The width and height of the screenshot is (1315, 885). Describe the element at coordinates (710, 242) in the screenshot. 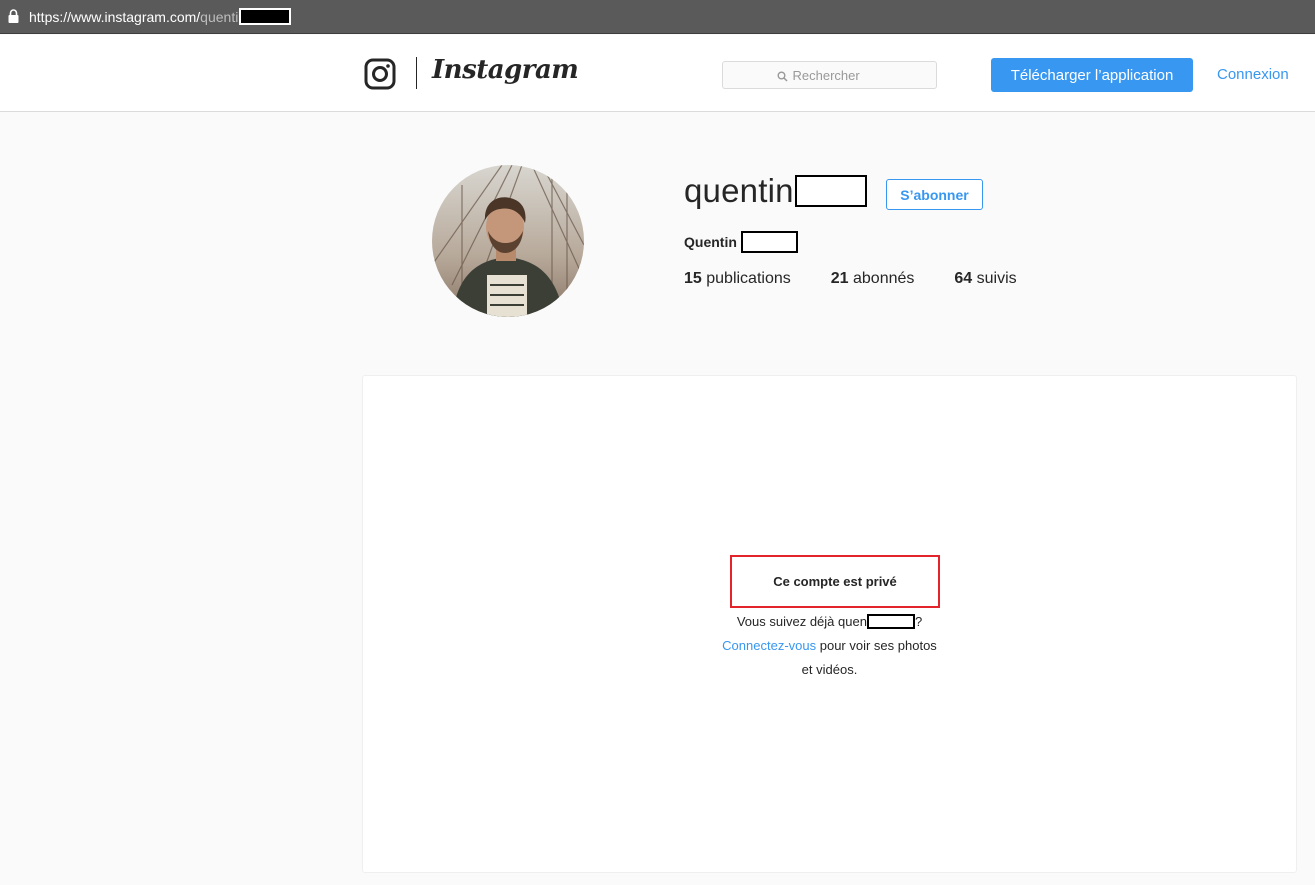

I see `full-name-text: Quentin` at that location.